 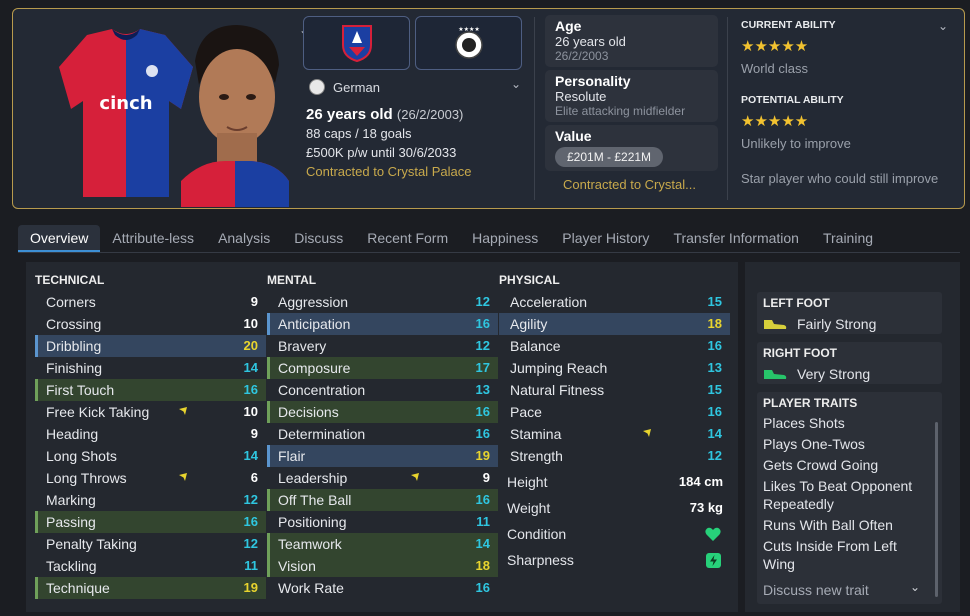 I want to click on attribute-row: Anticipation 16, so click(x=382, y=324).